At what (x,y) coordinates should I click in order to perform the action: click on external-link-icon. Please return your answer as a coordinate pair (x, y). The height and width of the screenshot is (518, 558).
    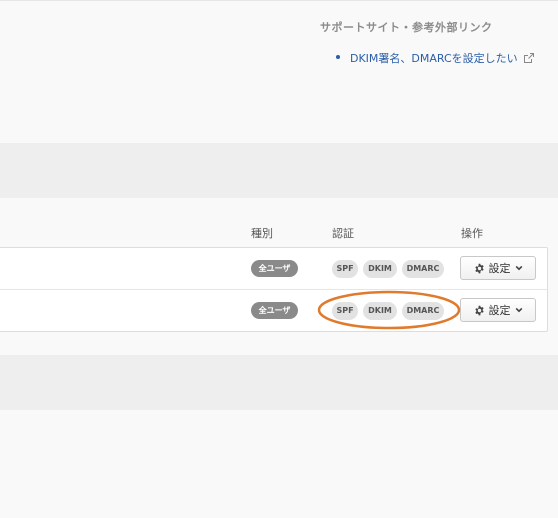
    Looking at the image, I should click on (529, 58).